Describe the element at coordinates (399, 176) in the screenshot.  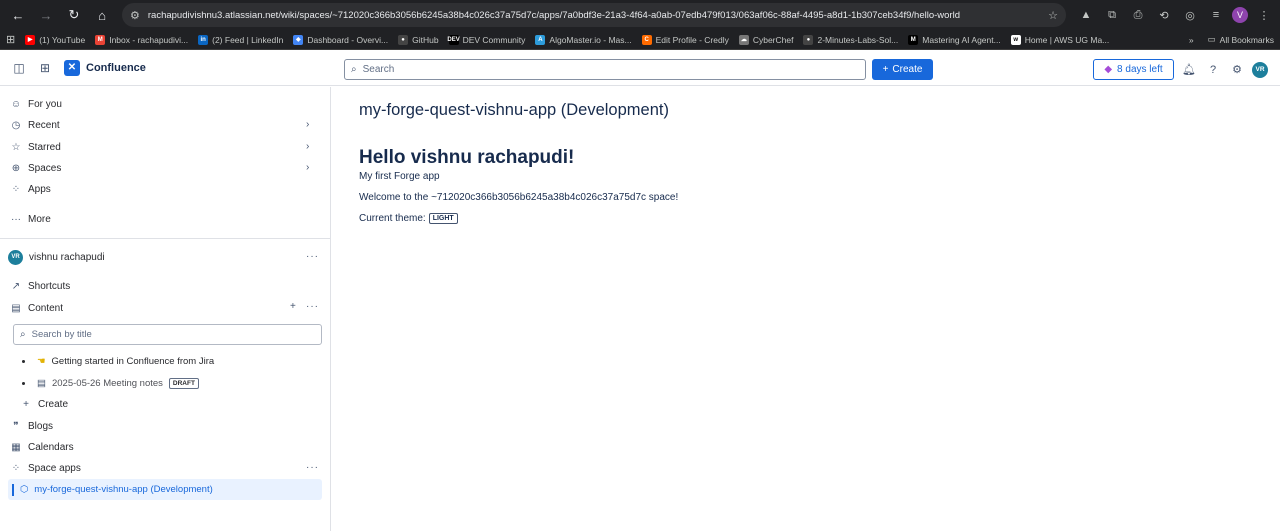
I see `app-subtitle: My first Forge app` at that location.